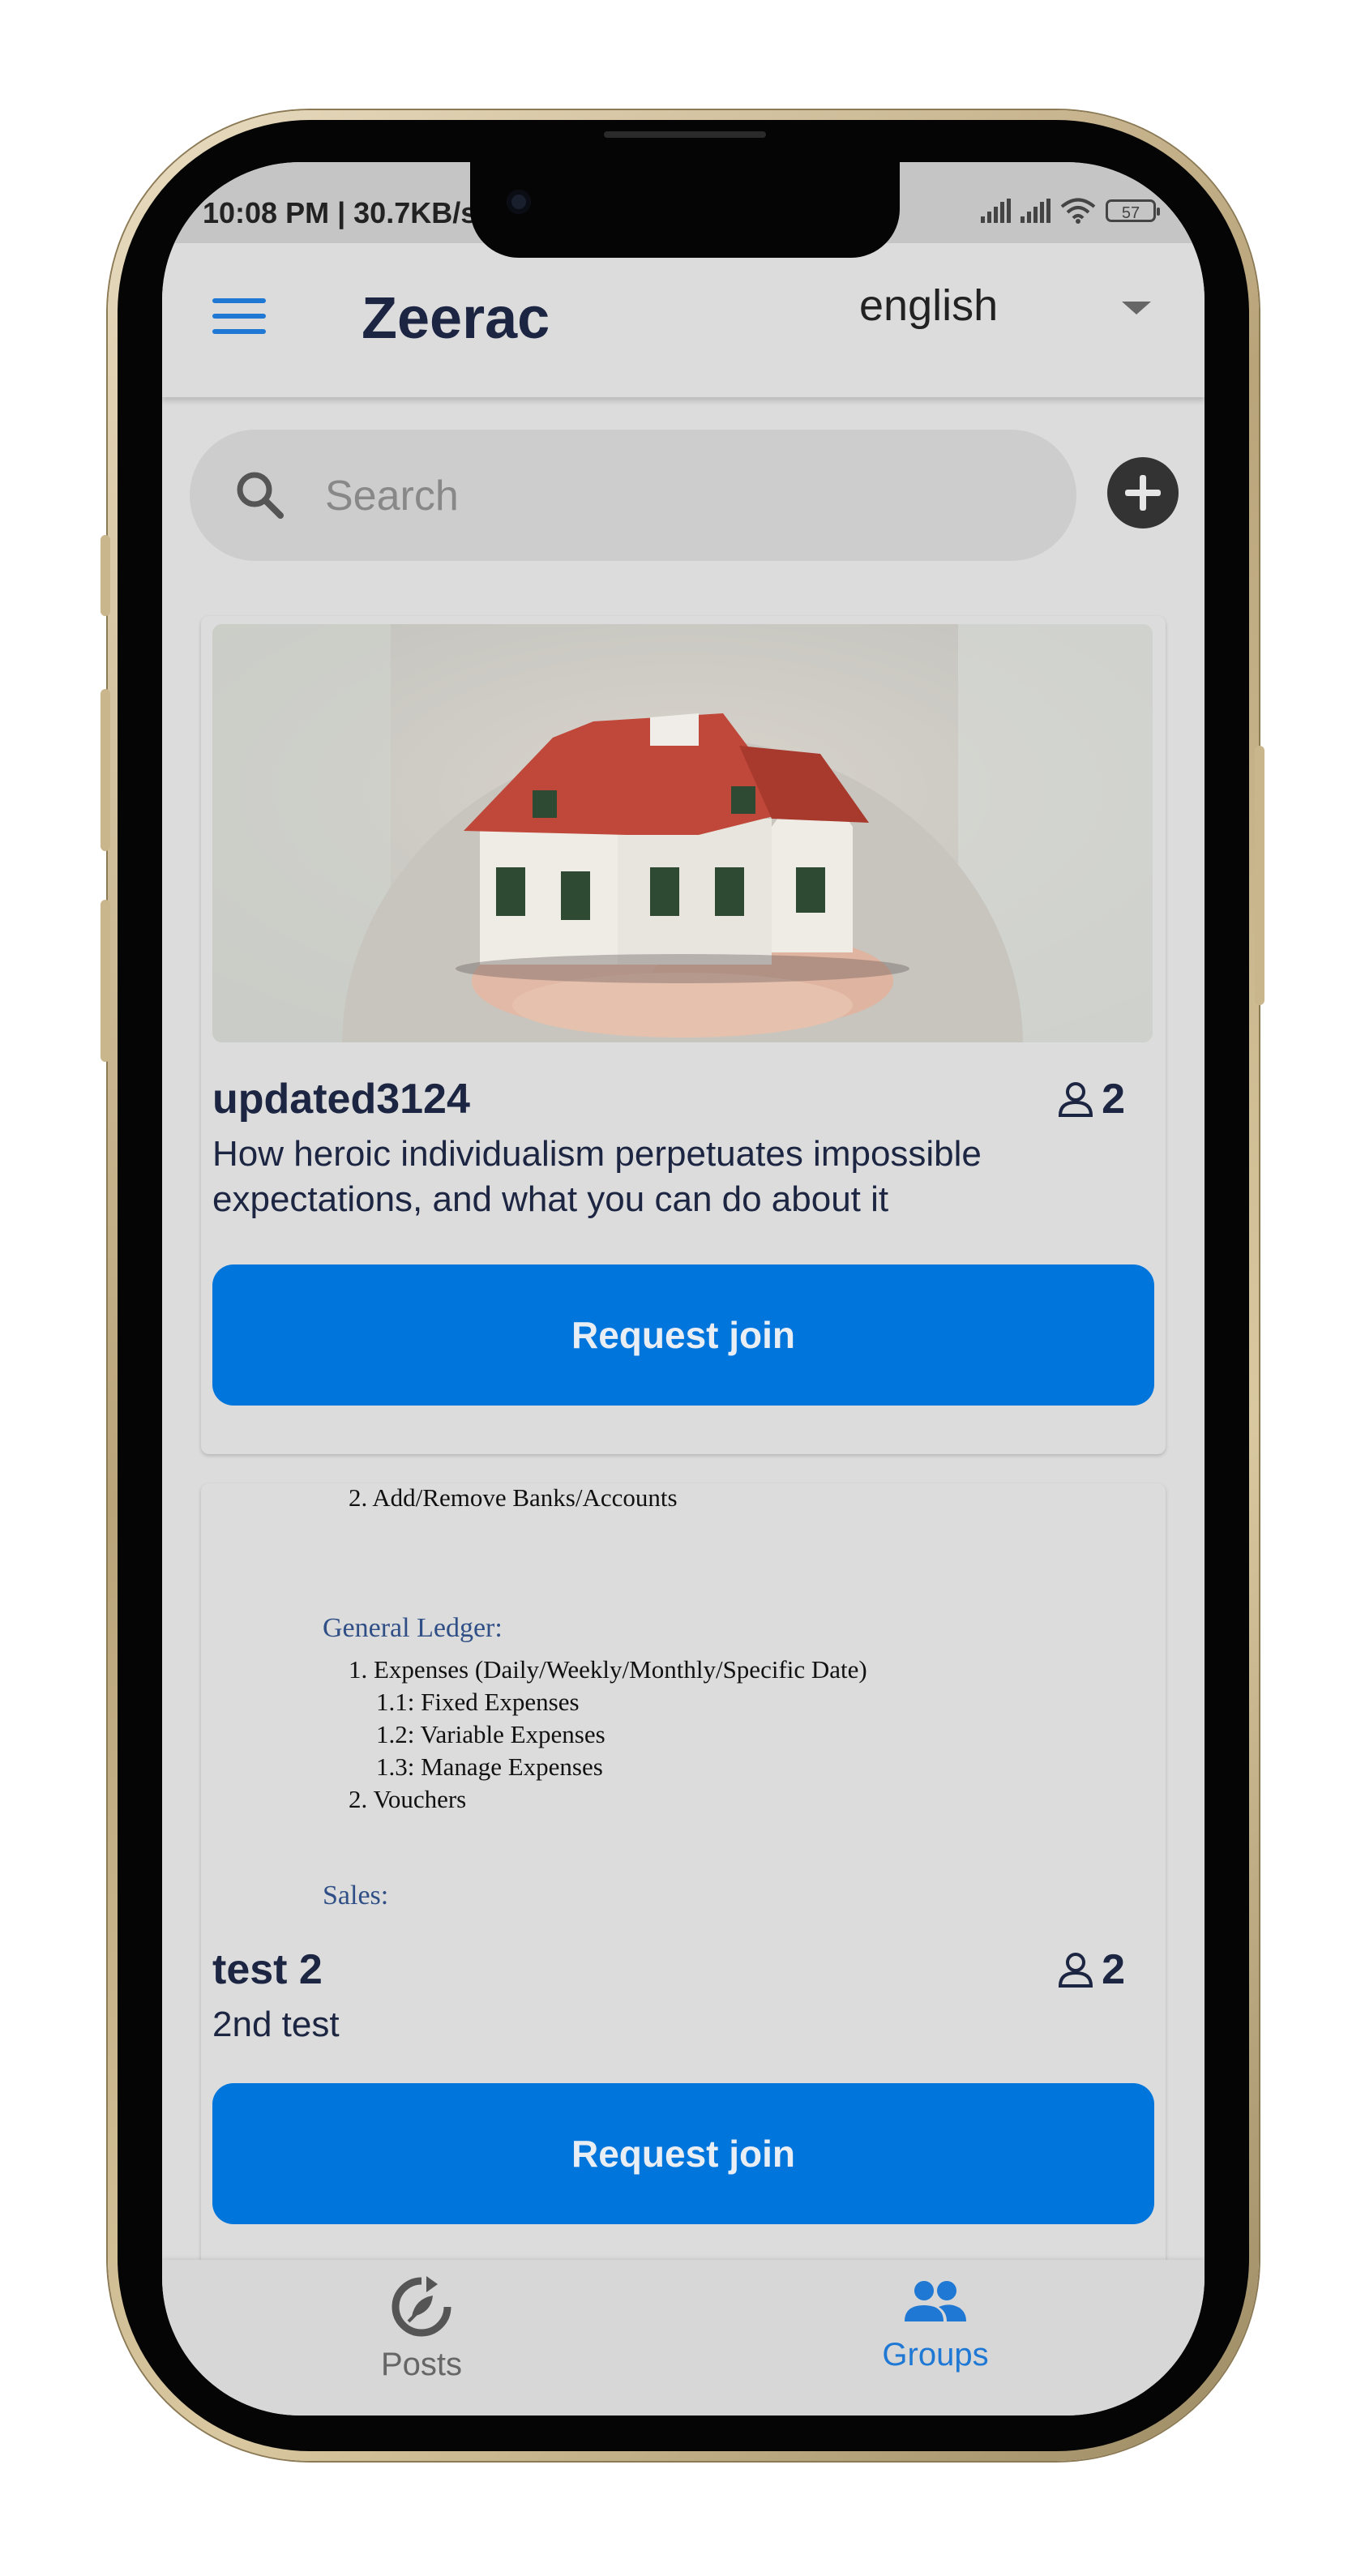  I want to click on nav-posts-label: Posts, so click(422, 2364).